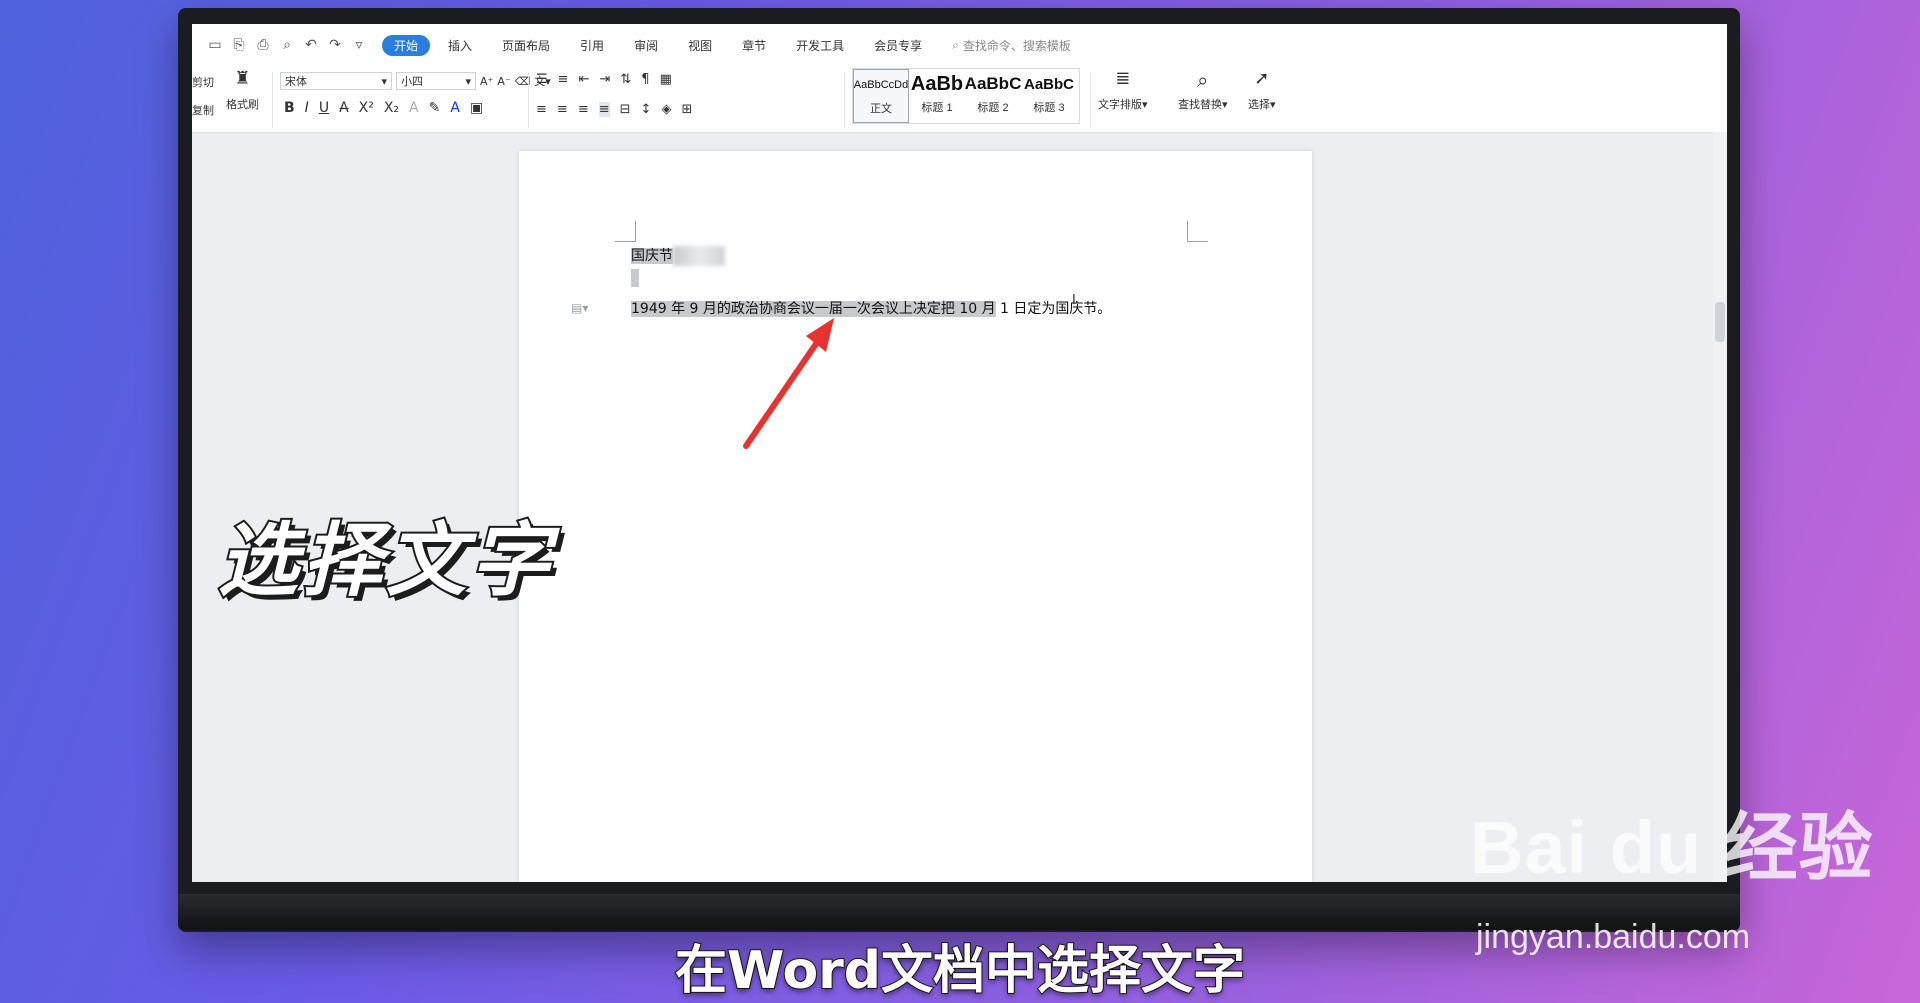  Describe the element at coordinates (1672, 847) in the screenshot. I see `baidu-jingyan-watermark: Bai du 经验` at that location.